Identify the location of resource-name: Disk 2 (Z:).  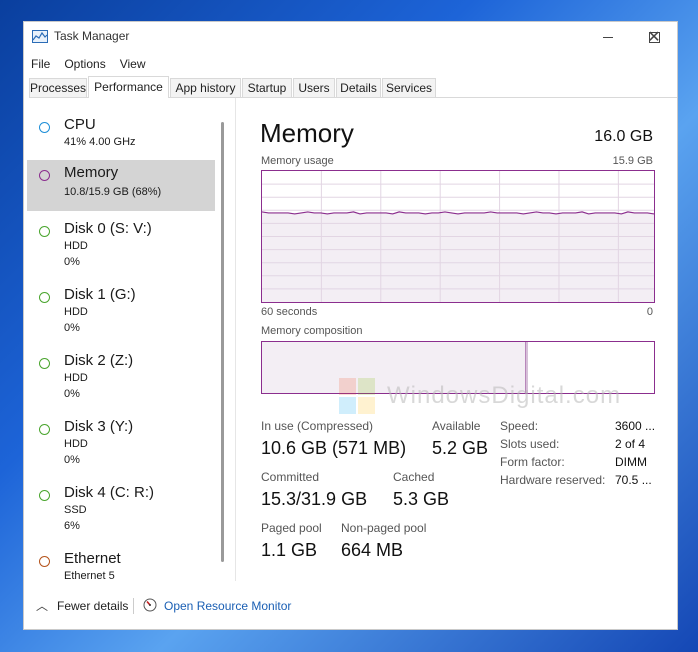
(99, 360).